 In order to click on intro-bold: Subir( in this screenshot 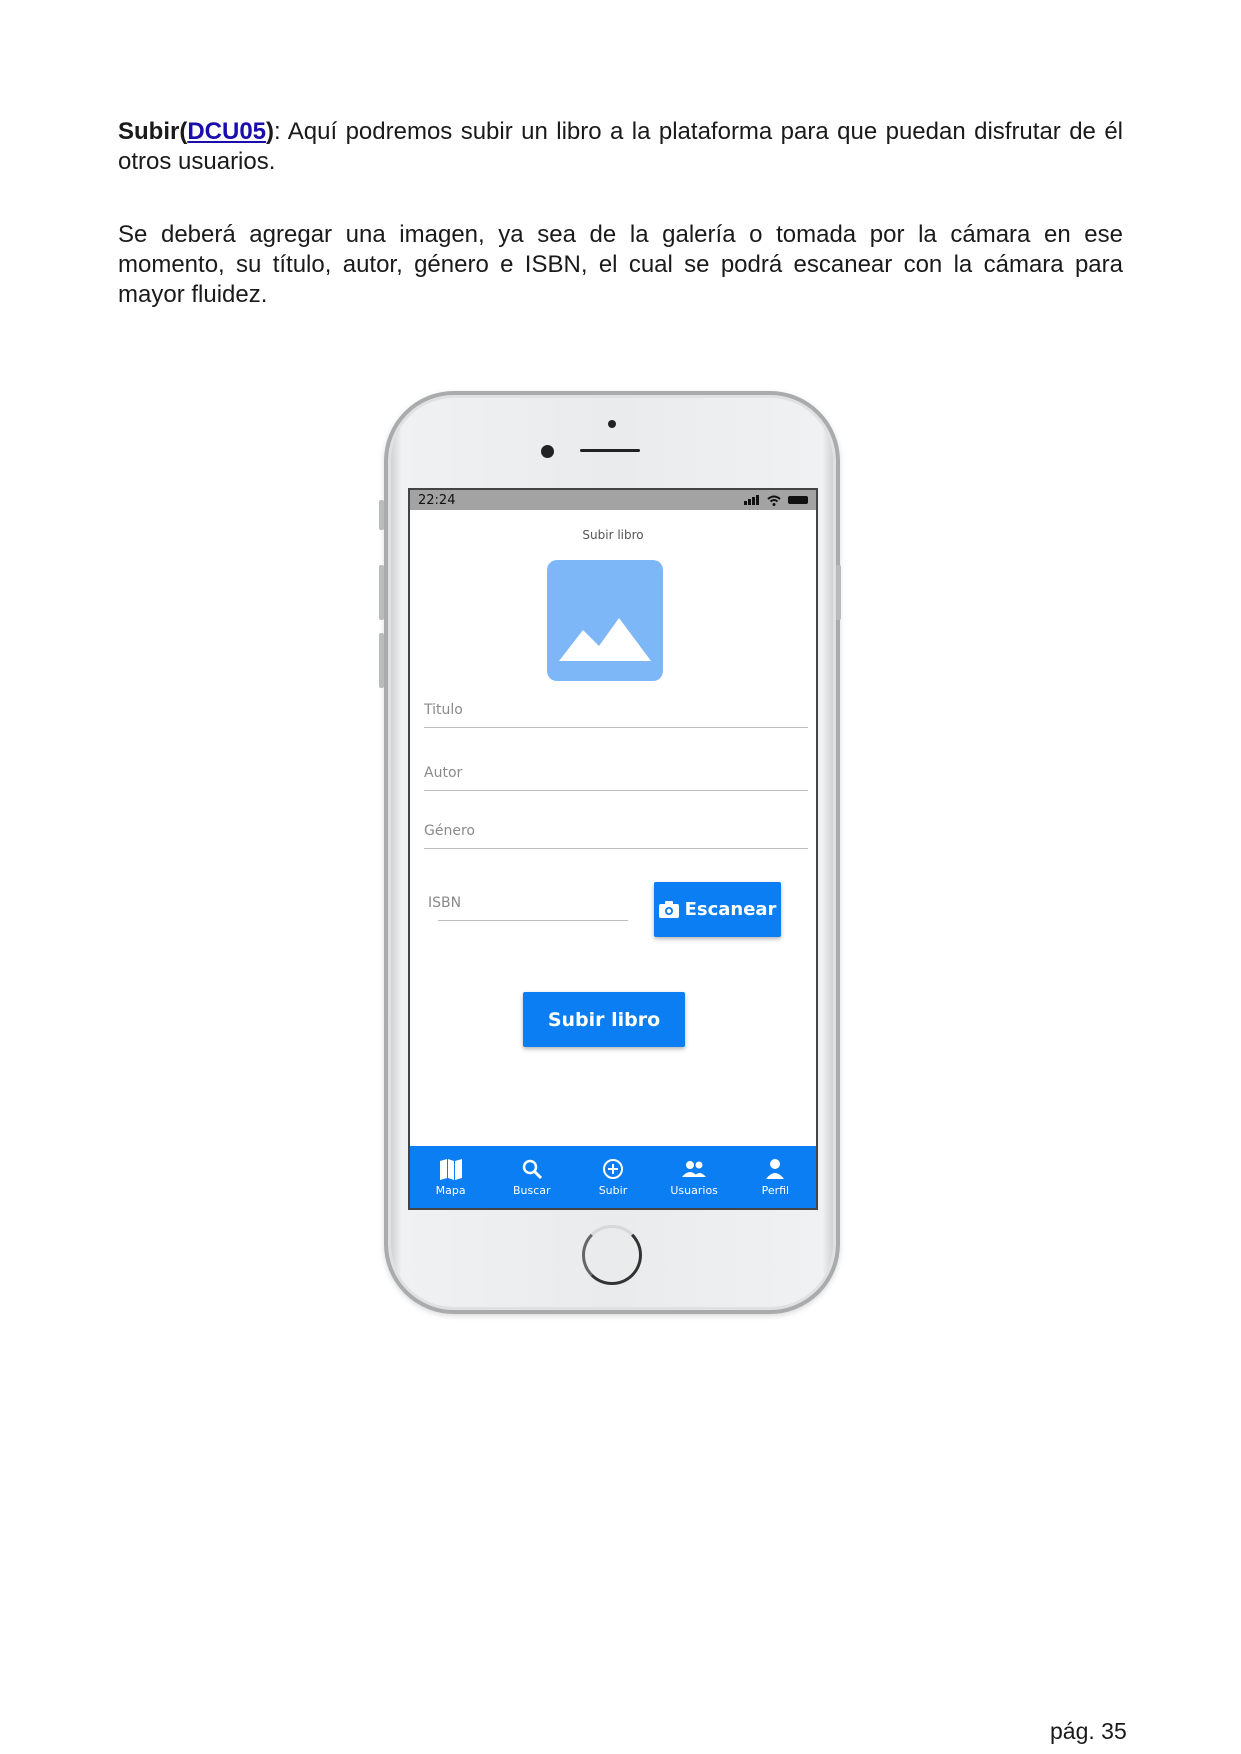, I will do `click(153, 131)`.